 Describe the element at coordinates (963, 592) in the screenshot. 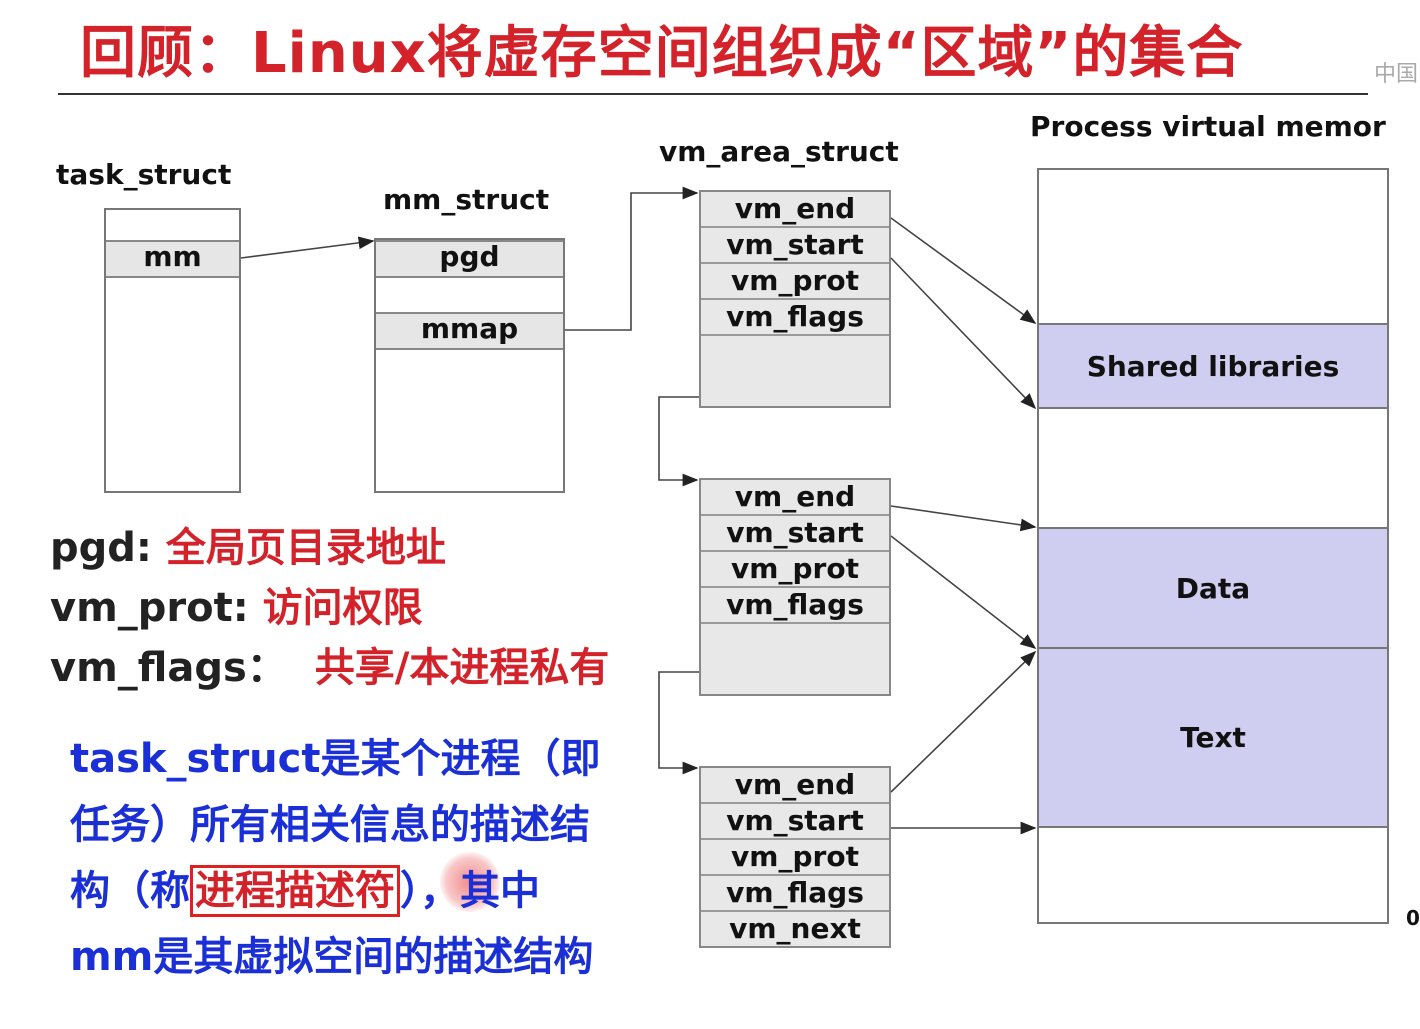

I see `arrow-vma2-start` at that location.